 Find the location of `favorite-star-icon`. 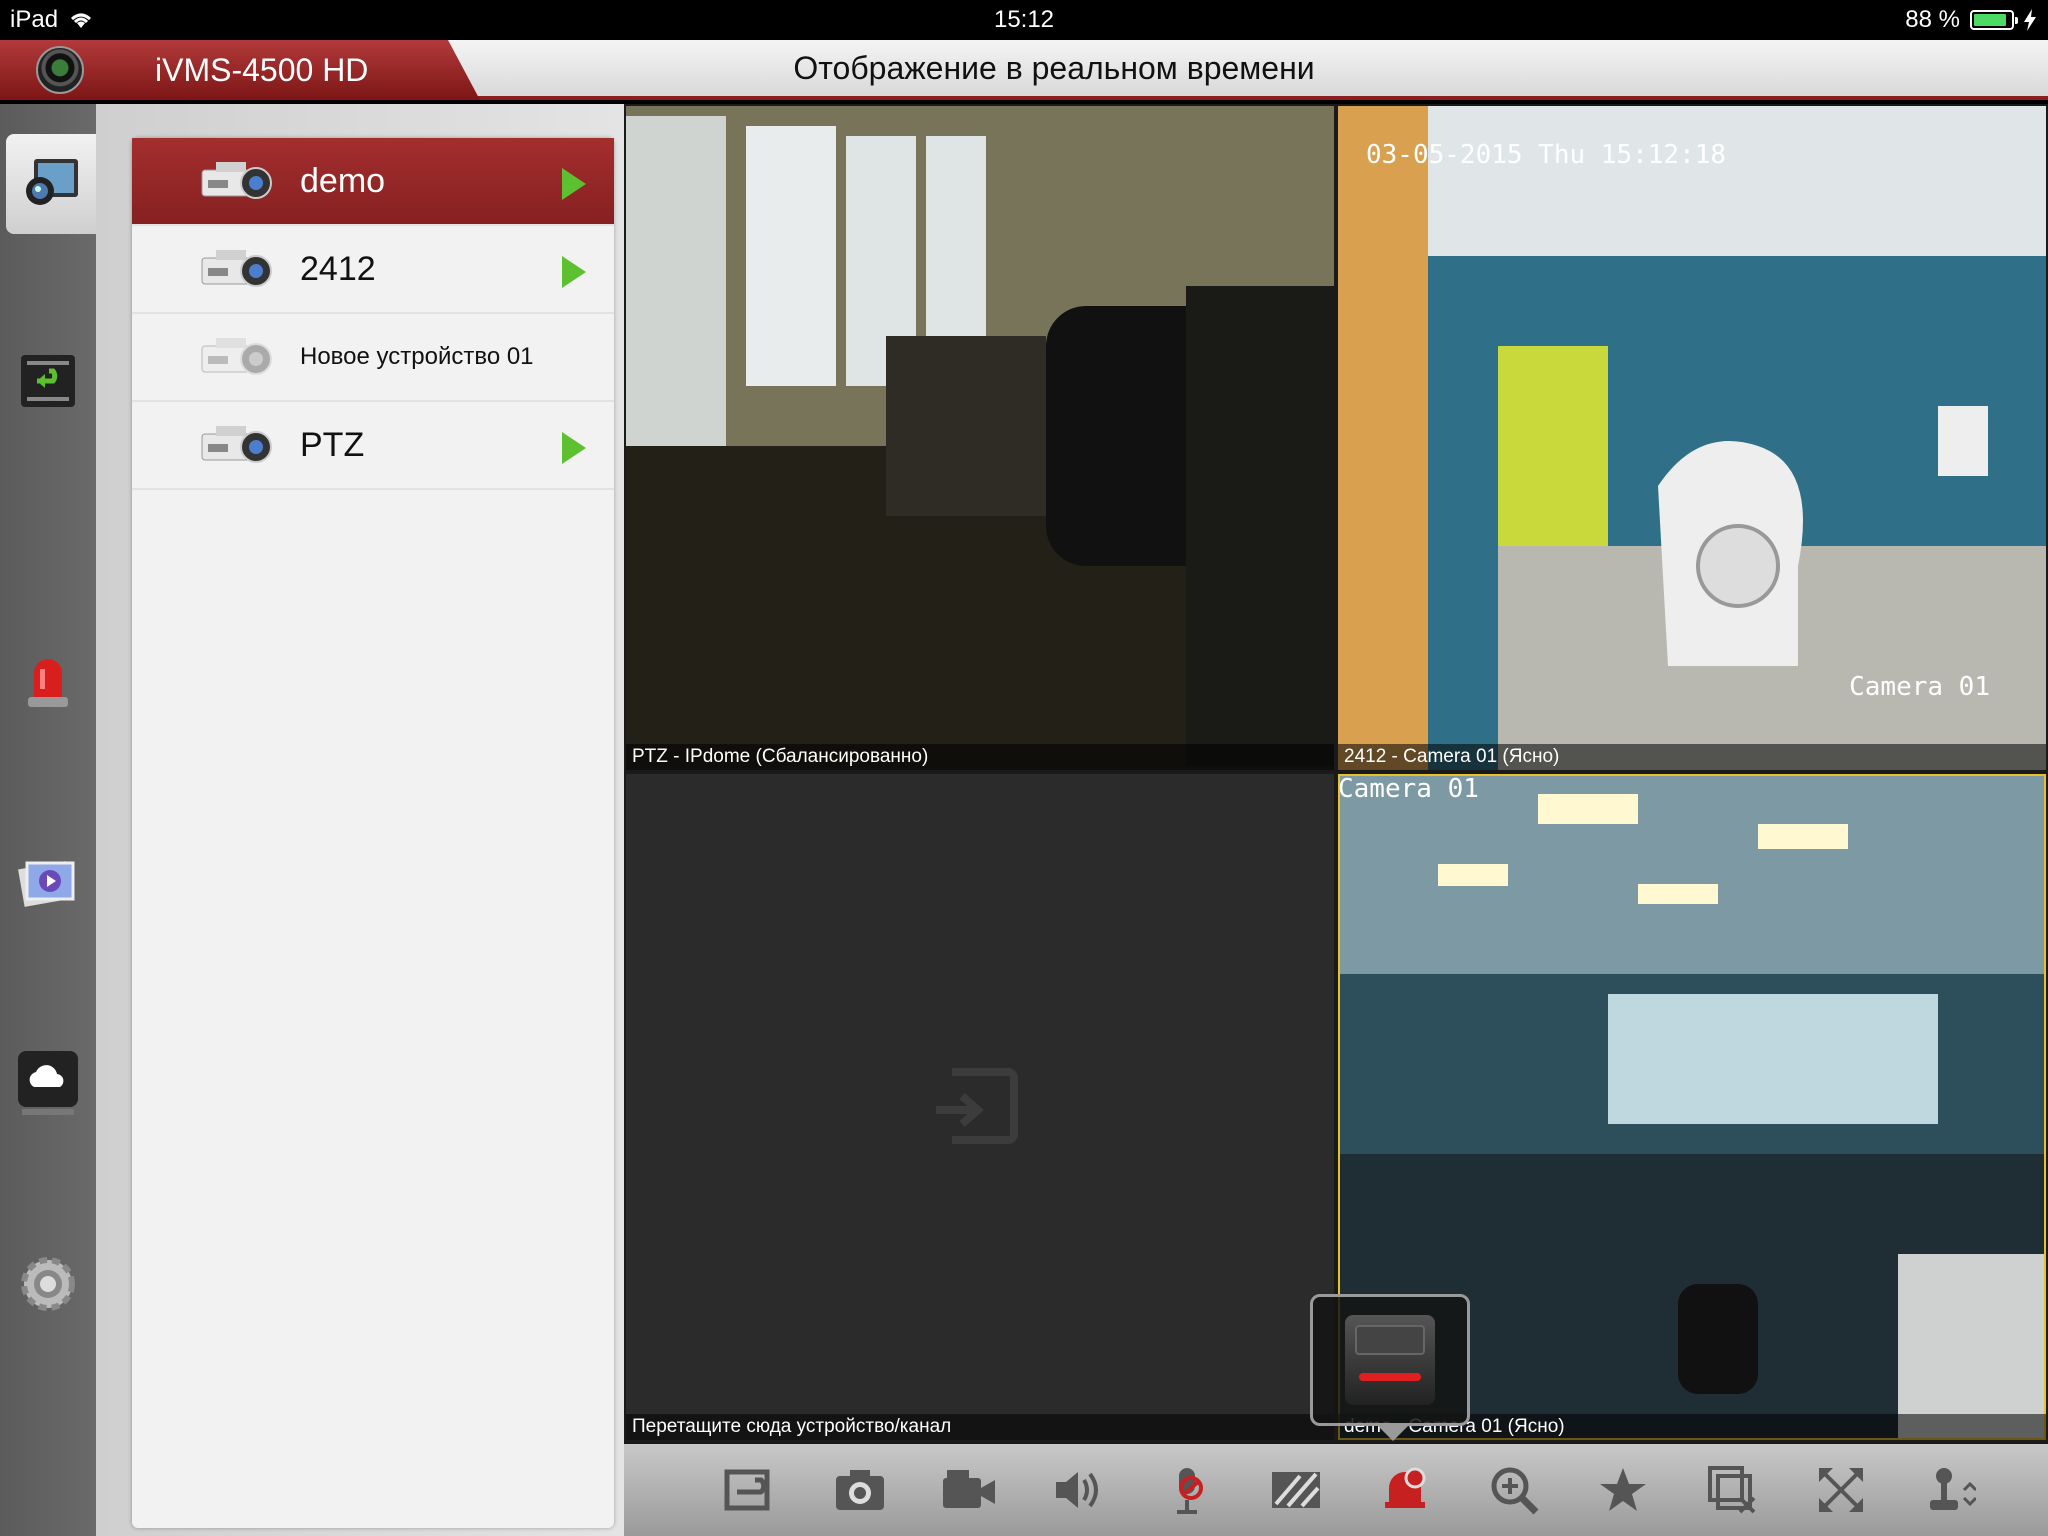

favorite-star-icon is located at coordinates (1622, 1489).